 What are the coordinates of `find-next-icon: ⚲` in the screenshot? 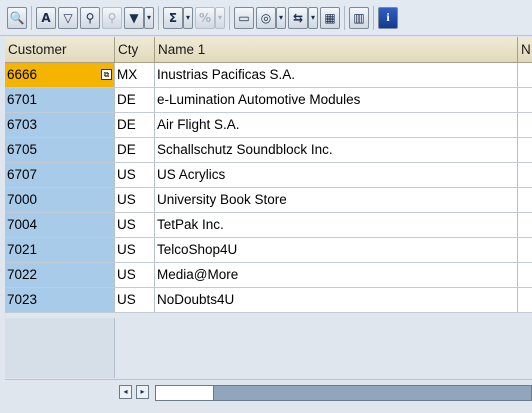 It's located at (112, 17).